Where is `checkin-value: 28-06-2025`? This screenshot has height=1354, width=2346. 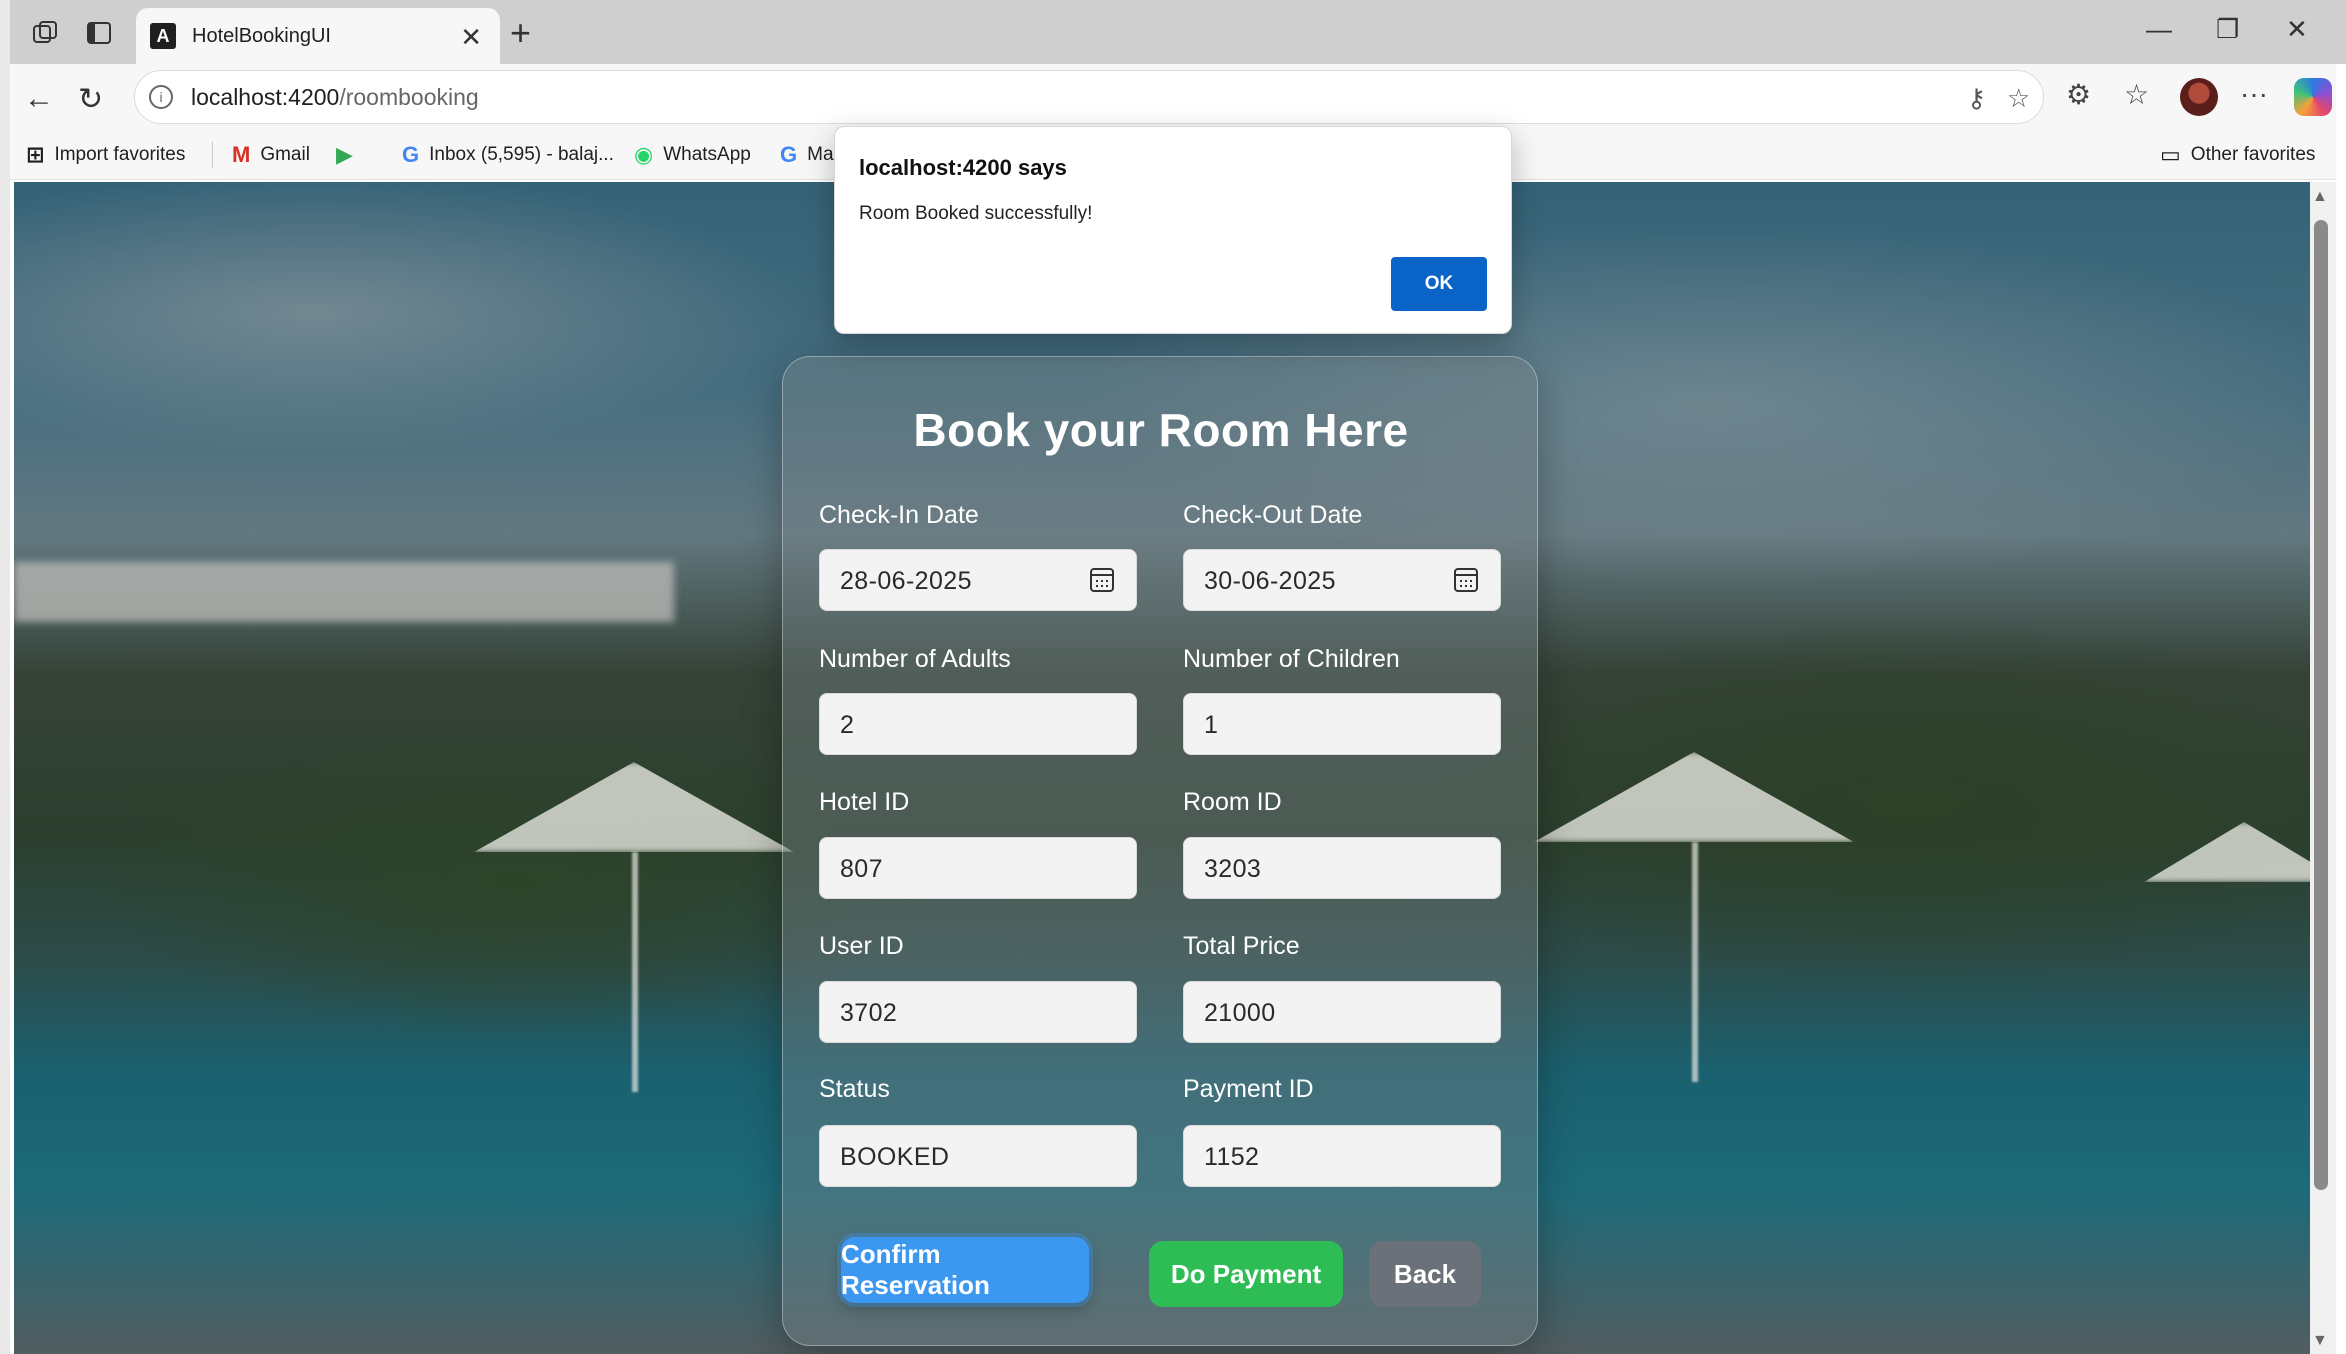 checkin-value: 28-06-2025 is located at coordinates (906, 581).